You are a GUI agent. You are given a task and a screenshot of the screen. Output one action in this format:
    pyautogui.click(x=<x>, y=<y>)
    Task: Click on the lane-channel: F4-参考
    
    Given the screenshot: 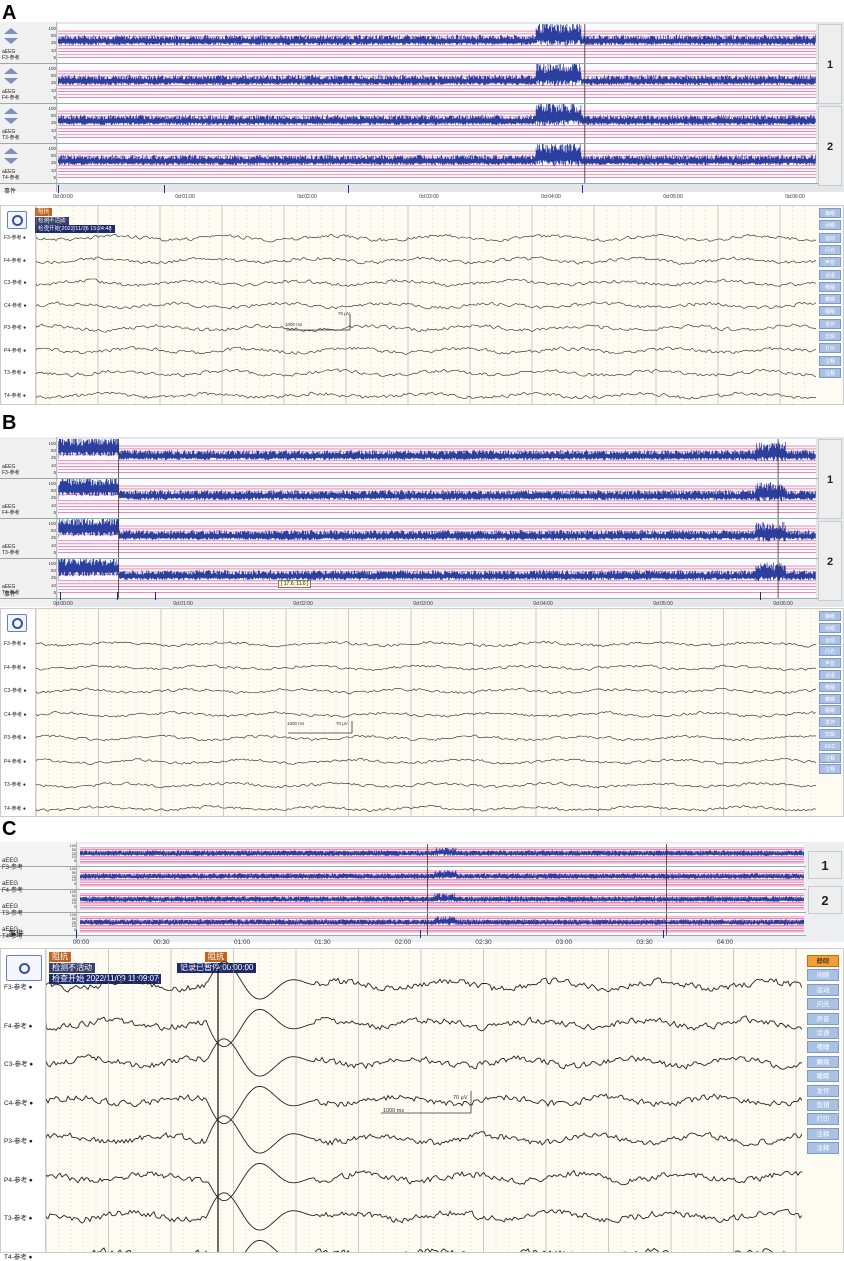 What is the action you would take?
    pyautogui.click(x=11, y=97)
    